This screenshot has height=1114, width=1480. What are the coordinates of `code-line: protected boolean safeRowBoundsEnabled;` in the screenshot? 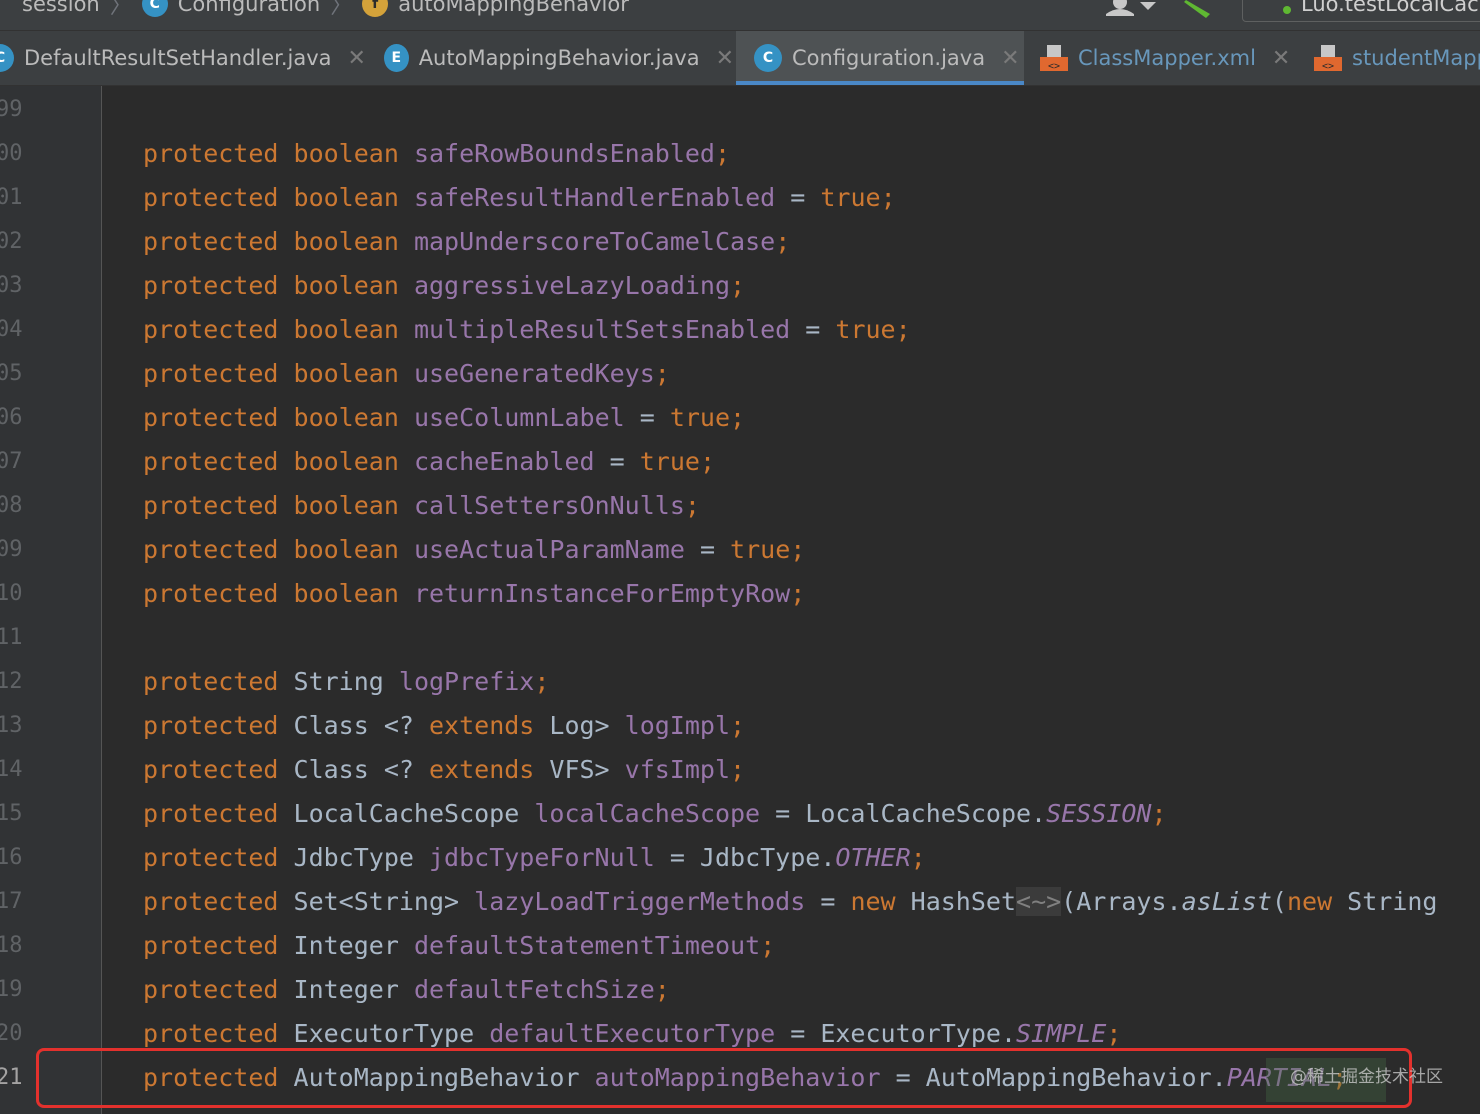 It's located at (436, 154).